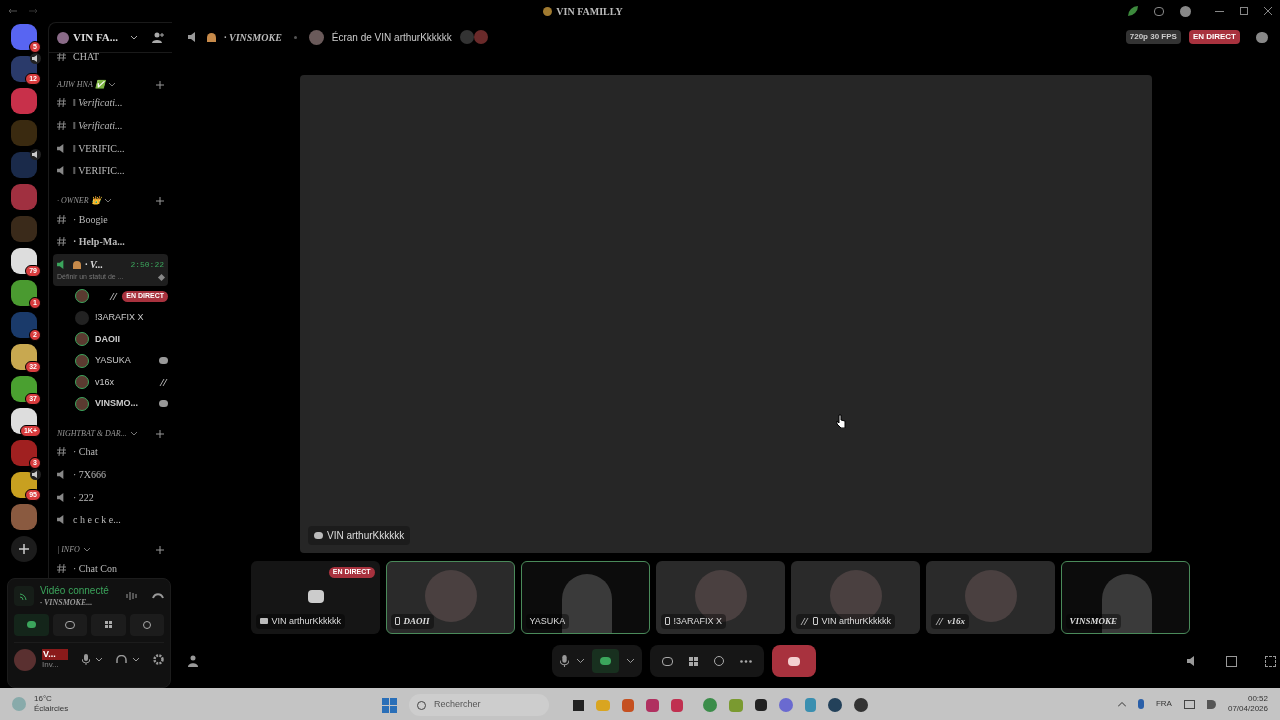  I want to click on participant-tile: !3ARAFIX X, so click(720, 597).